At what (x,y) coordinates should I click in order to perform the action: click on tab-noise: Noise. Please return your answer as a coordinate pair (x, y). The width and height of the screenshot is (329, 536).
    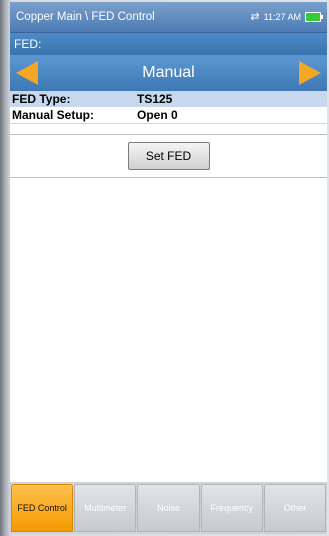
    Looking at the image, I should click on (168, 508).